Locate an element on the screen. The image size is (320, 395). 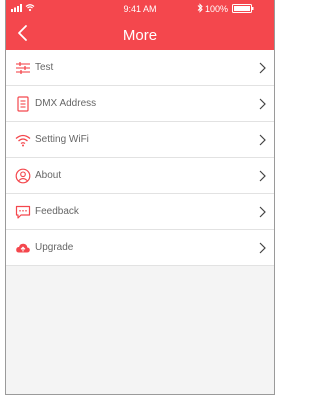
menu-item-feedback: Feedback is located at coordinates (140, 212).